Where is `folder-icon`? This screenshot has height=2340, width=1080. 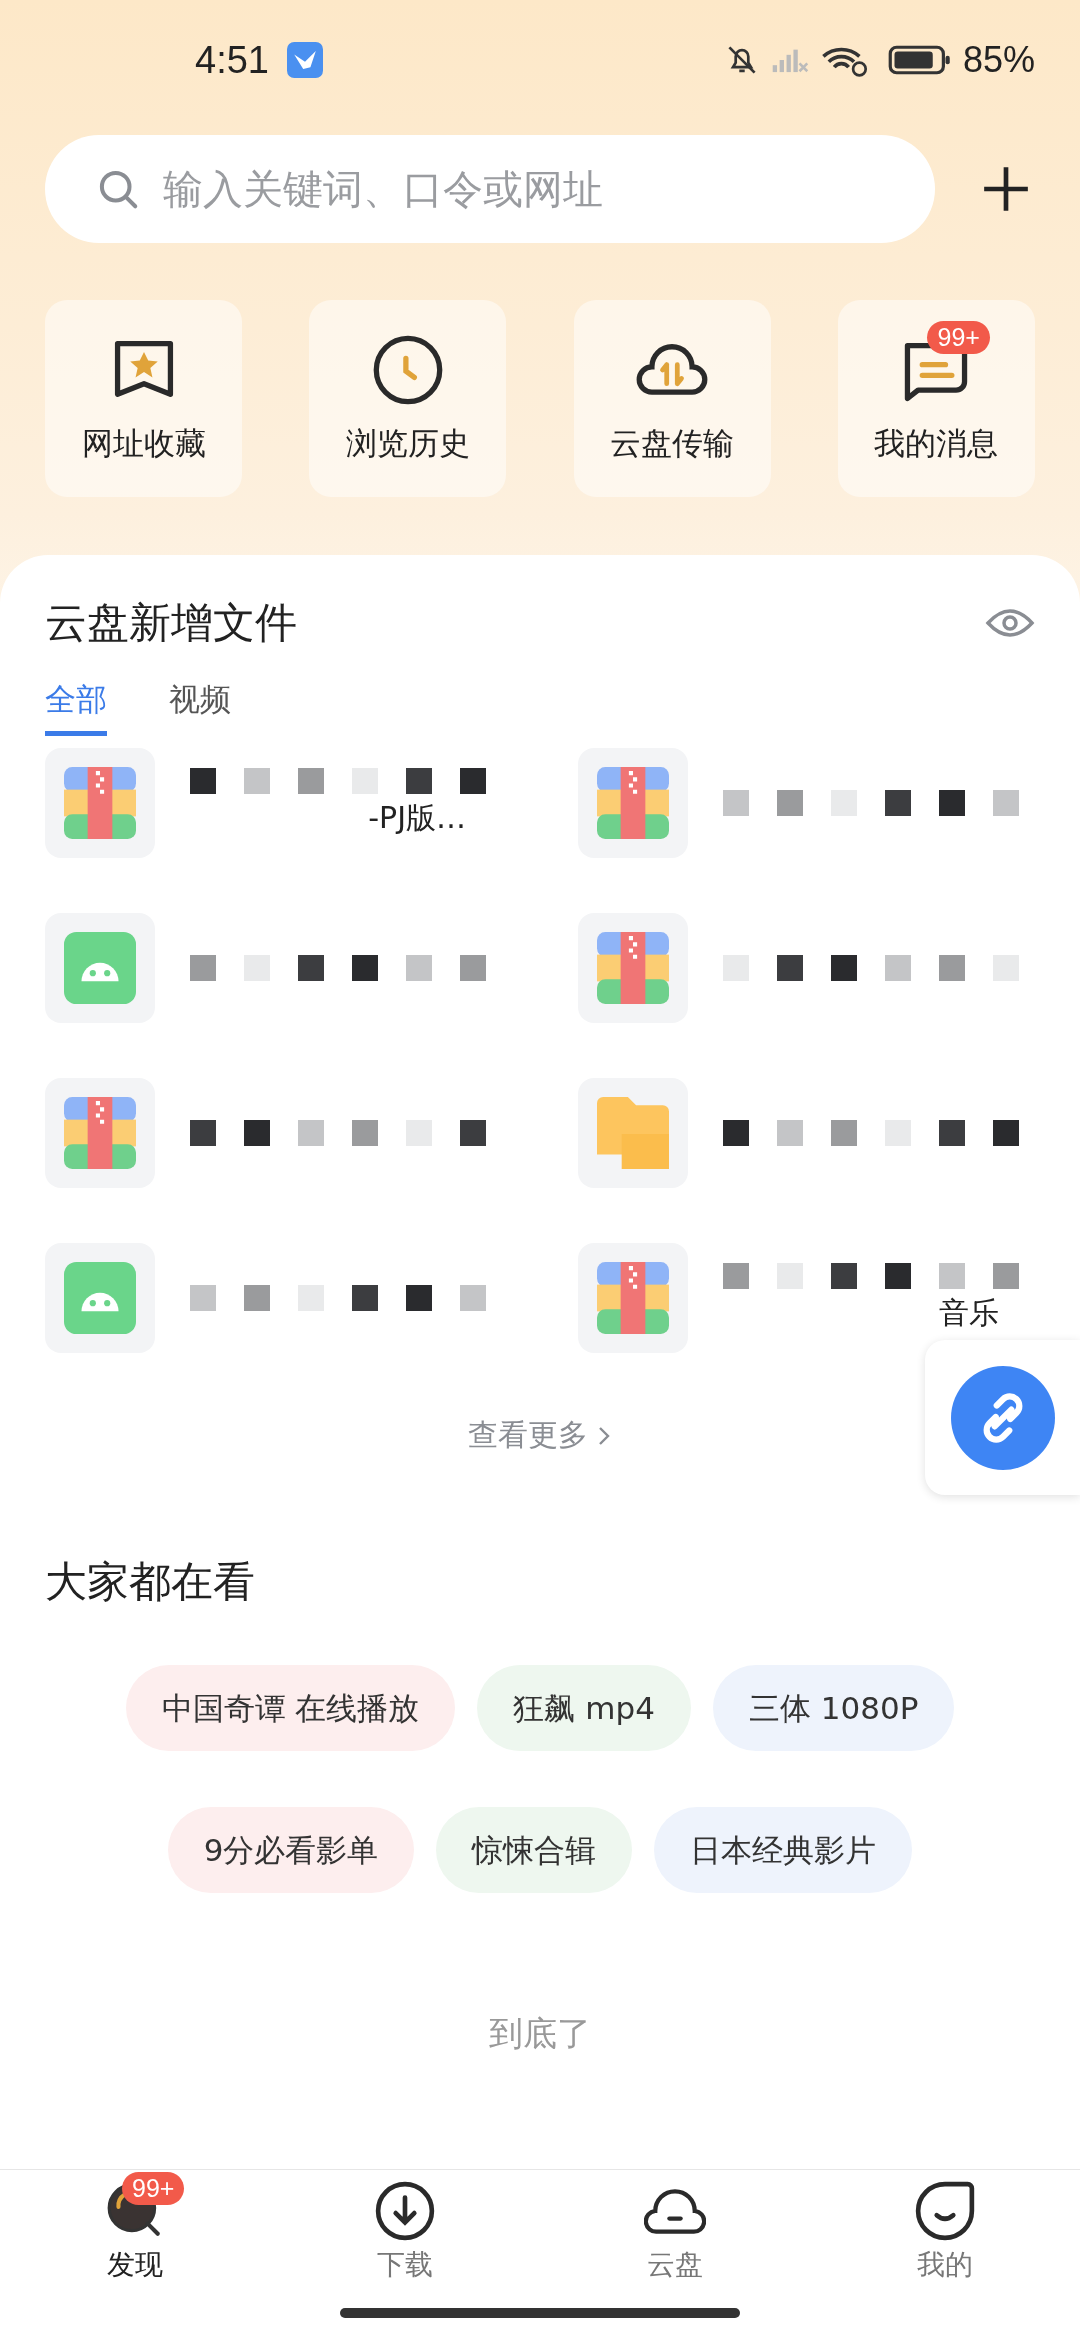 folder-icon is located at coordinates (633, 1133).